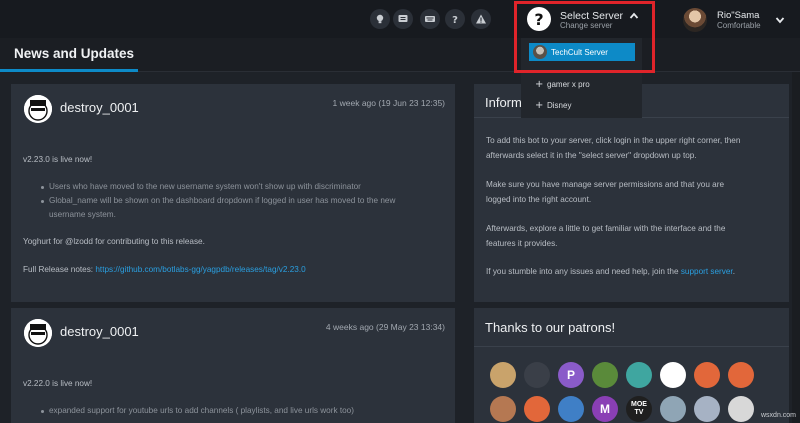 The width and height of the screenshot is (800, 423). I want to click on page-header: News and Updates, so click(400, 55).